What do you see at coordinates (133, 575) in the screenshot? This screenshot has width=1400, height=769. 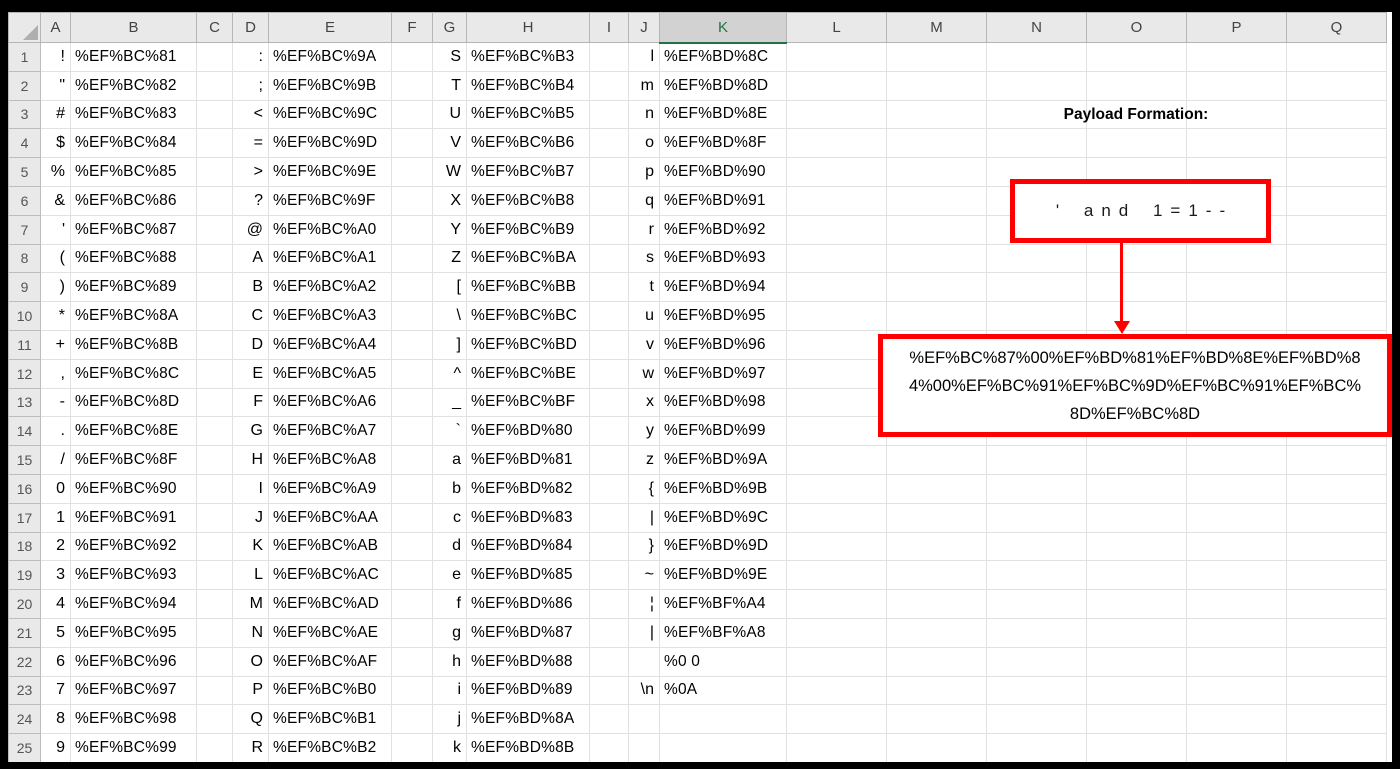 I see `cell-B19: %EF%BC%93` at bounding box center [133, 575].